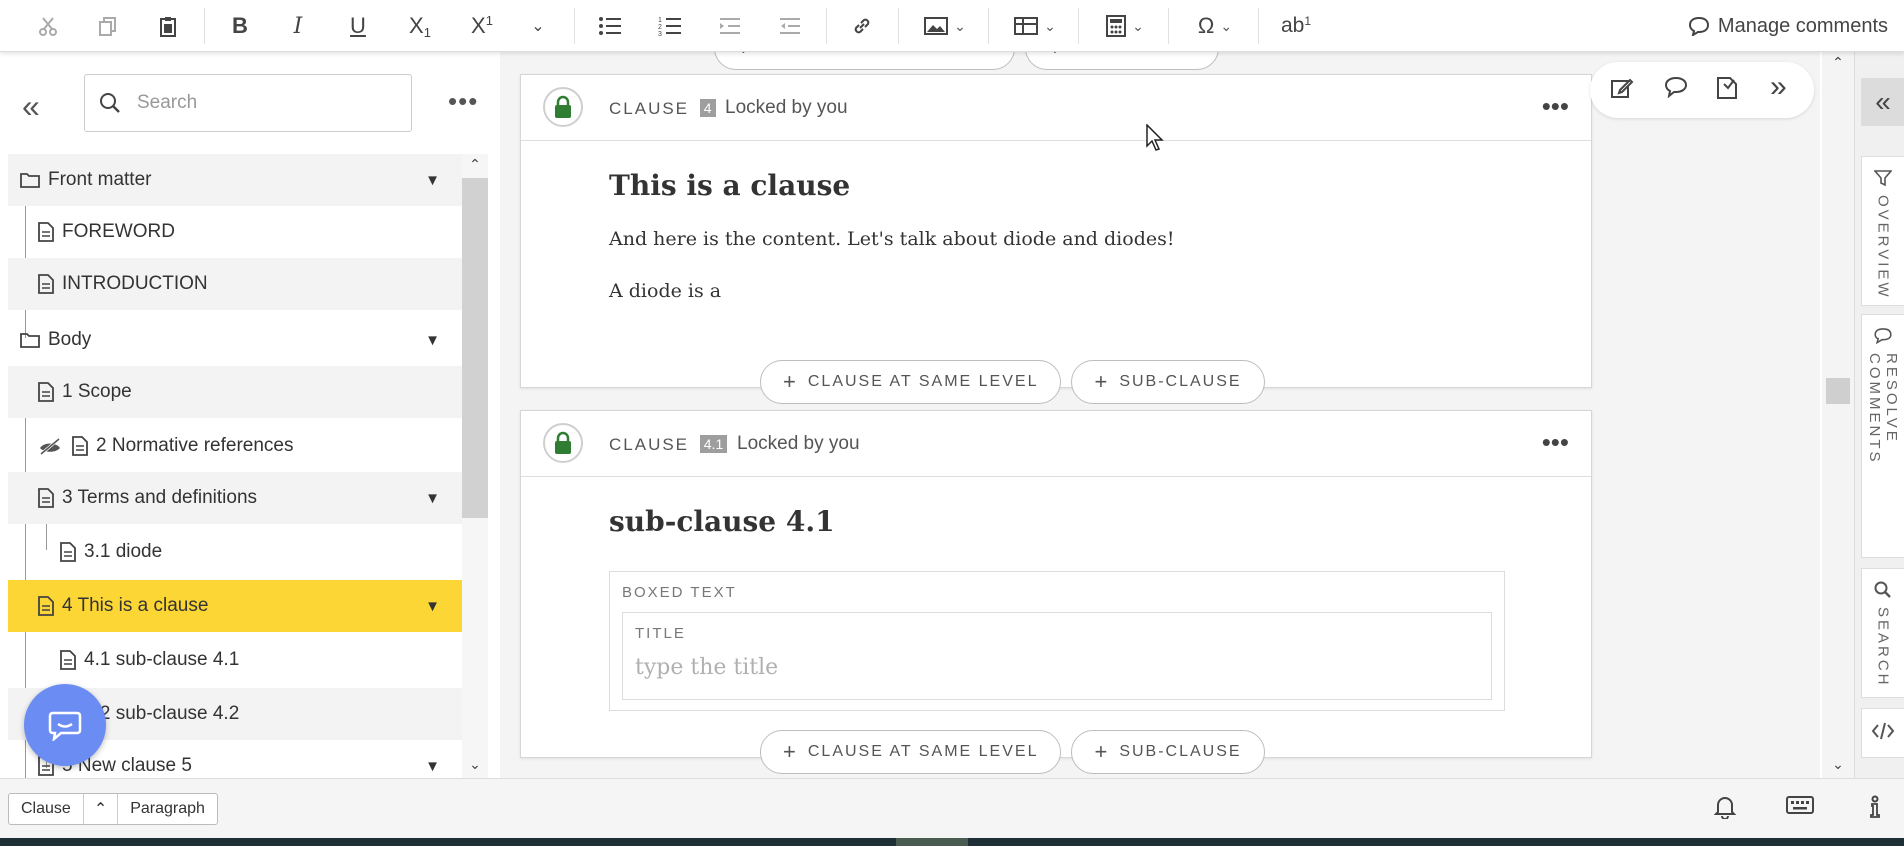 The height and width of the screenshot is (846, 1904). Describe the element at coordinates (1838, 415) in the screenshot. I see `editor-scrollbar: ⌃ ⌄` at that location.